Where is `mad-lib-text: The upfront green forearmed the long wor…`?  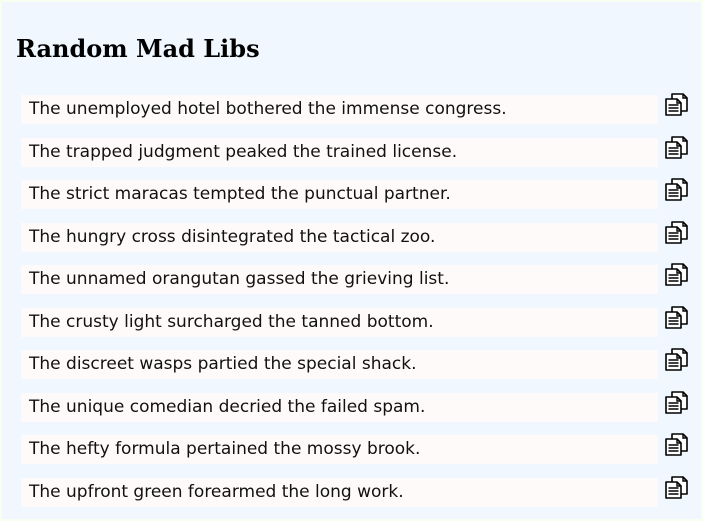 mad-lib-text: The upfront green forearmed the long wor… is located at coordinates (339, 492).